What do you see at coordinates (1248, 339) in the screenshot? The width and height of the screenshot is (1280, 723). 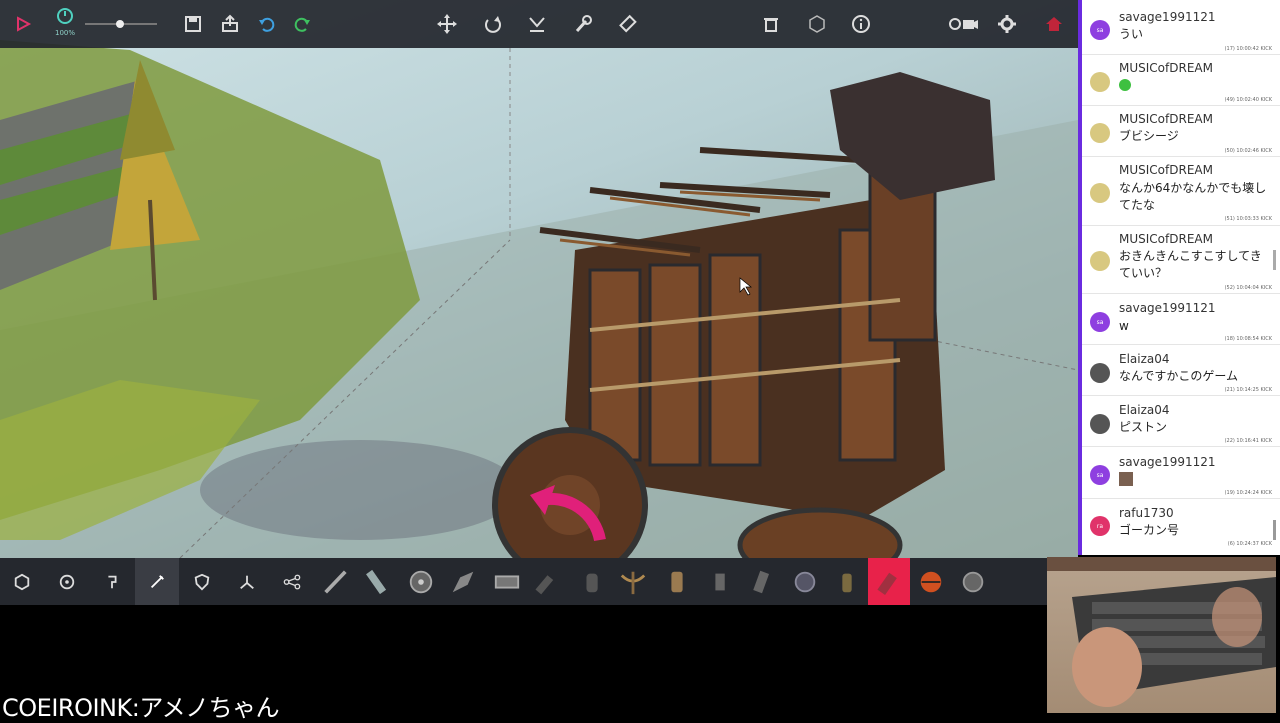 I see `chat-meta: (18) 10:08:54 KICK` at bounding box center [1248, 339].